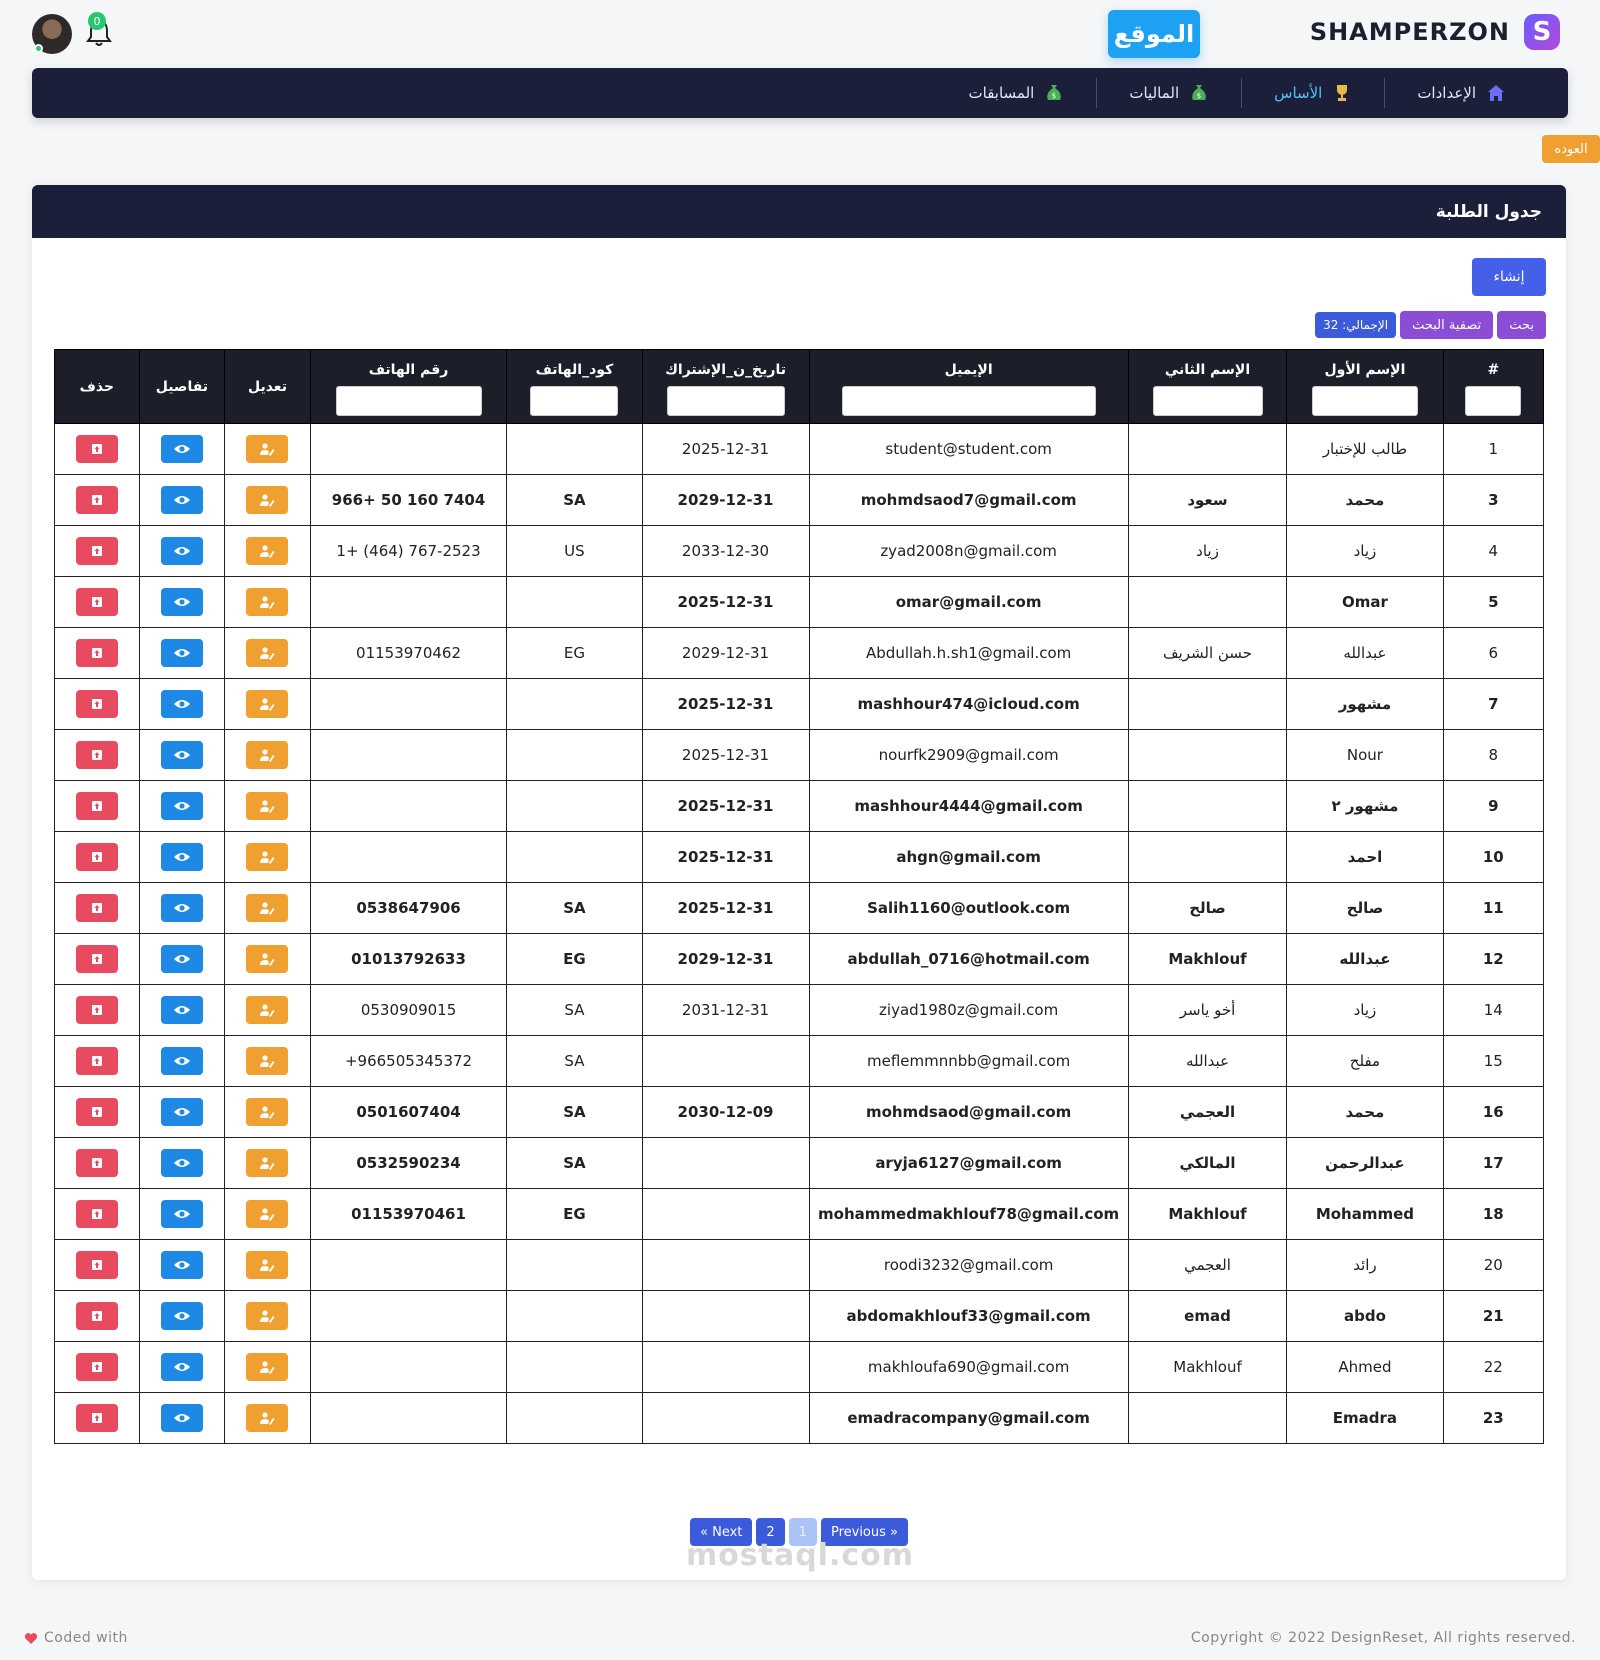 This screenshot has height=1660, width=1600. I want to click on trash-icon, so click(97, 1316).